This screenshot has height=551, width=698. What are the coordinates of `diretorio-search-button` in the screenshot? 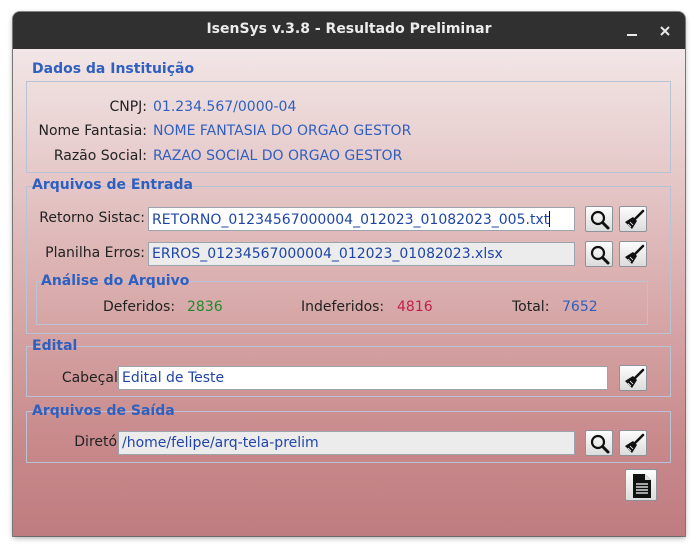 It's located at (599, 443).